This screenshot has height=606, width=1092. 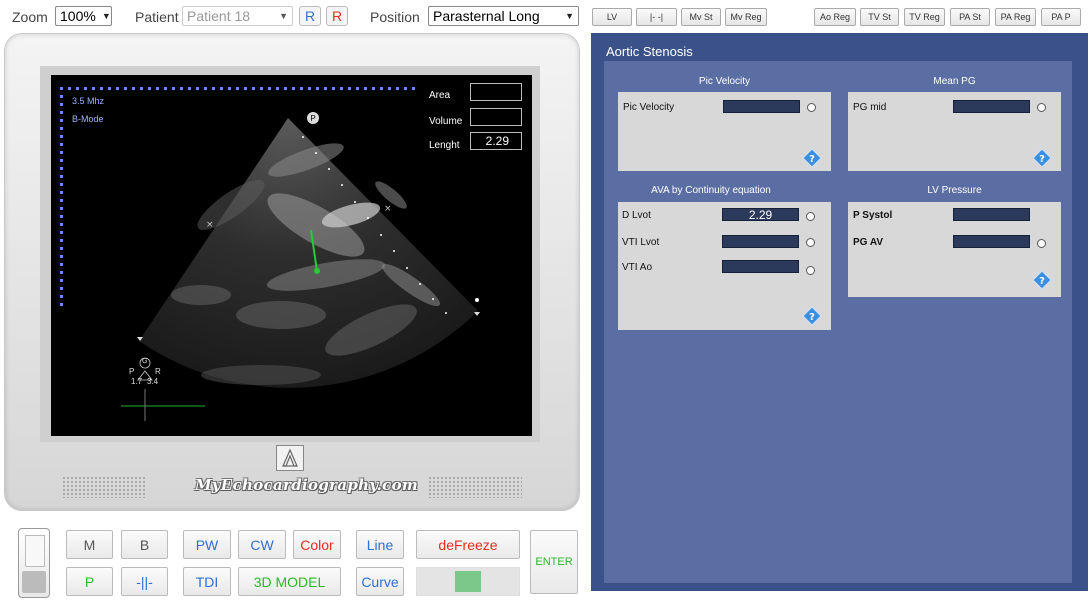 I want to click on view-button-lv: LV, so click(x=612, y=17).